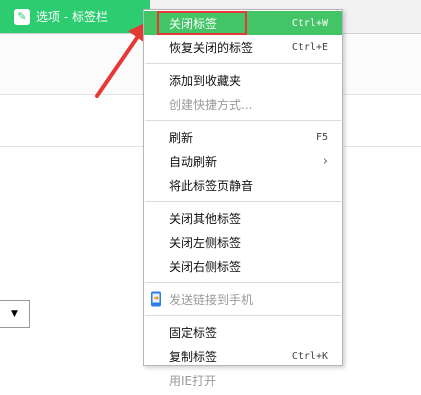  I want to click on menu-item-mute-tab: 将此标签页静音, so click(243, 185).